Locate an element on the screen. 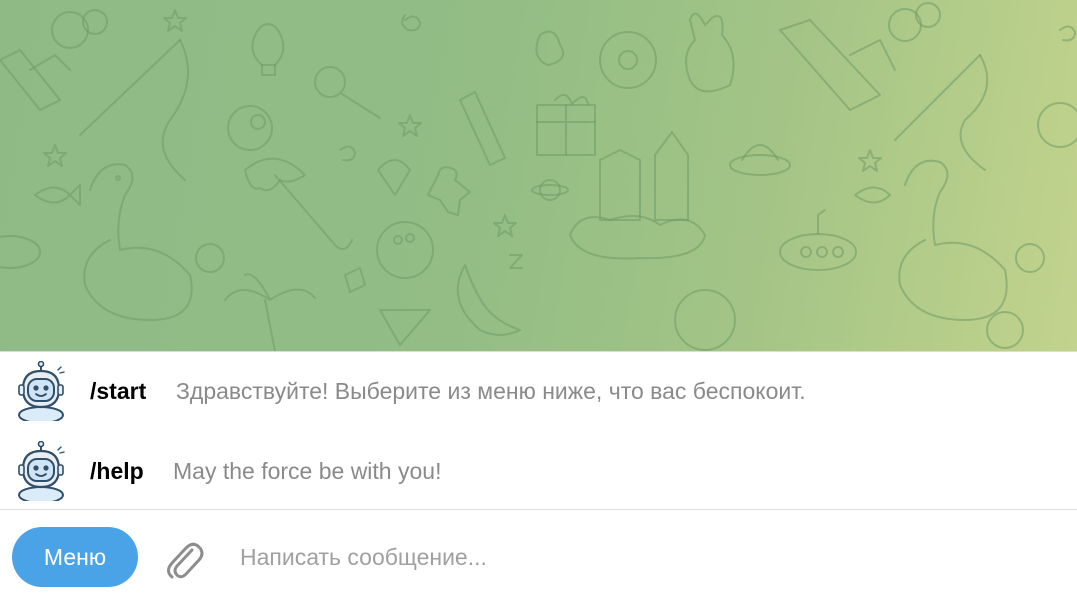 Image resolution: width=1077 pixels, height=599 pixels. command-name: /help is located at coordinates (117, 470).